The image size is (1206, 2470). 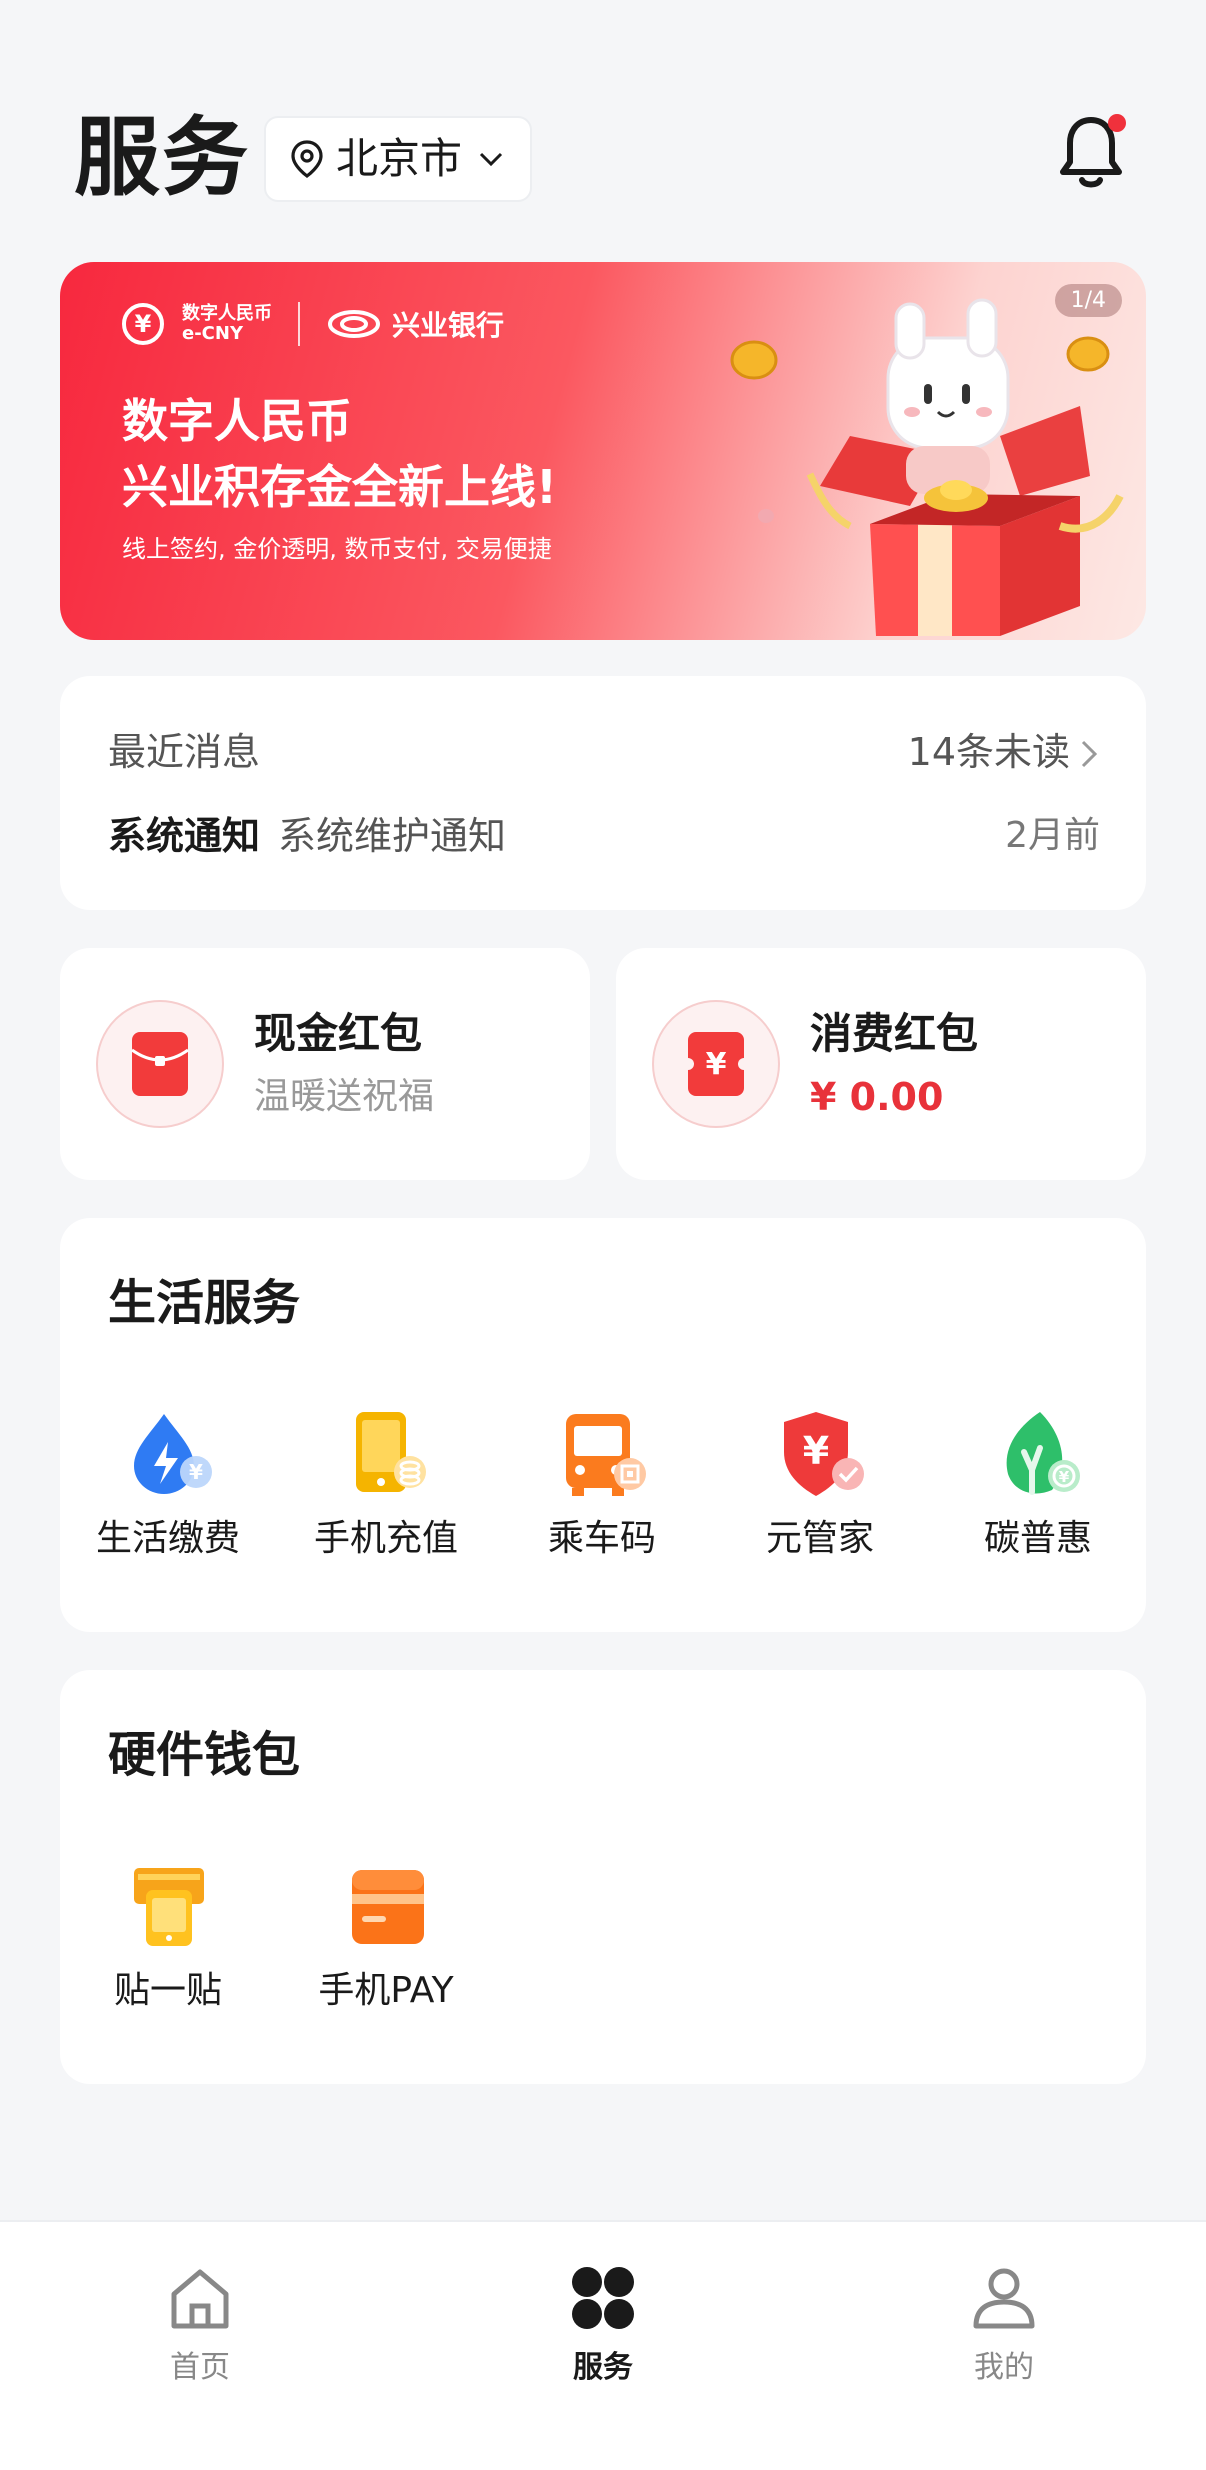 What do you see at coordinates (173, 1454) in the screenshot?
I see `water-bolt-icon: ¥` at bounding box center [173, 1454].